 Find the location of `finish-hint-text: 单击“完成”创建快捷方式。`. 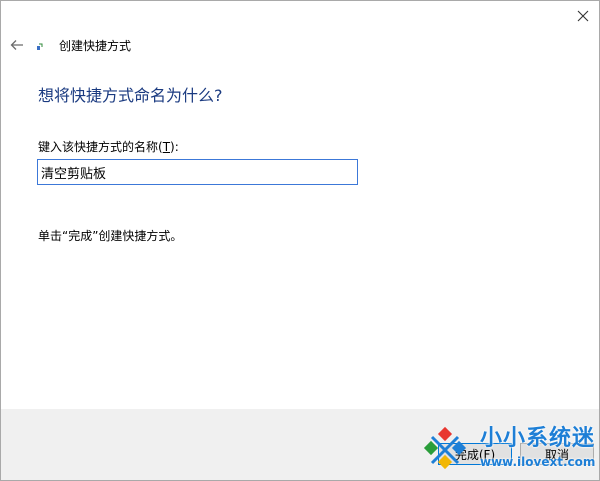

finish-hint-text: 单击“完成”创建快捷方式。 is located at coordinates (110, 236).